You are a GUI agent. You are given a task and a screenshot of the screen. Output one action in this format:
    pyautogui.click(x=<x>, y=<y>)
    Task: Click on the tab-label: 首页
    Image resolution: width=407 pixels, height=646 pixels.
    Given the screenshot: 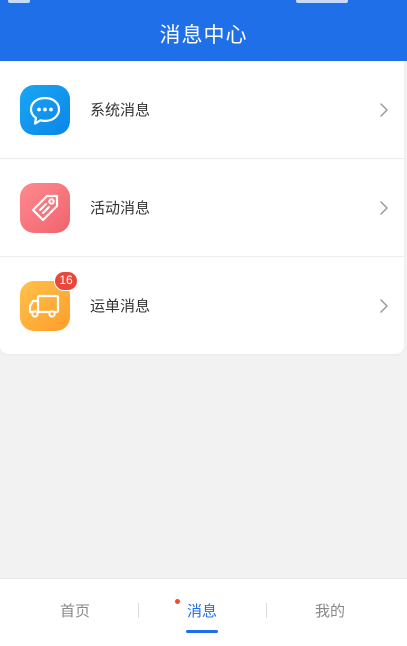 What is the action you would take?
    pyautogui.click(x=74, y=611)
    